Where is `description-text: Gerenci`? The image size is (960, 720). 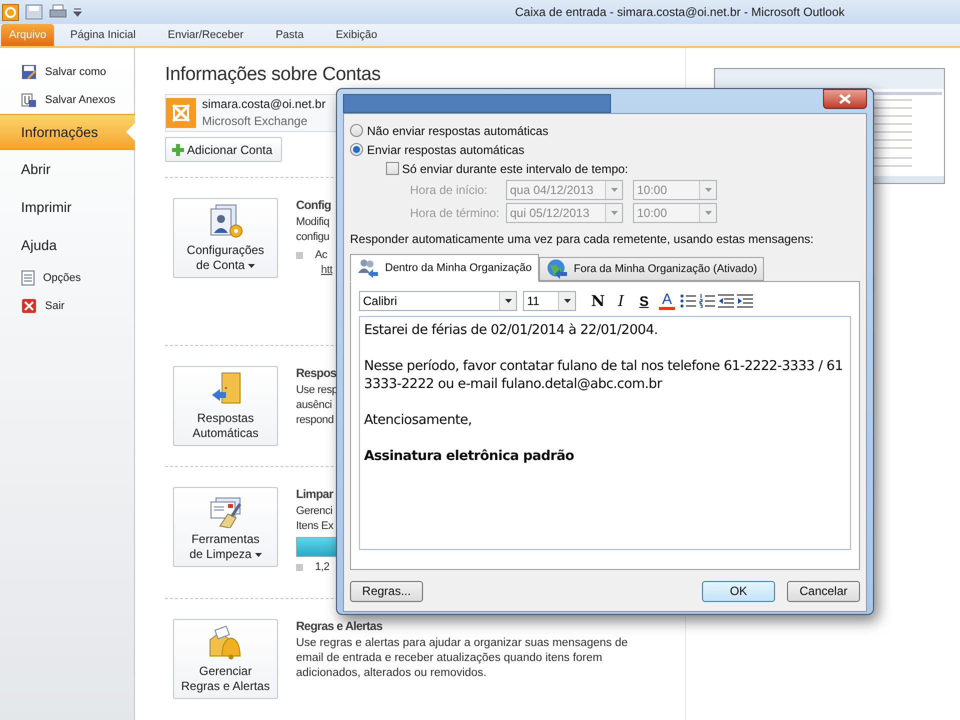
description-text: Gerenci is located at coordinates (315, 511).